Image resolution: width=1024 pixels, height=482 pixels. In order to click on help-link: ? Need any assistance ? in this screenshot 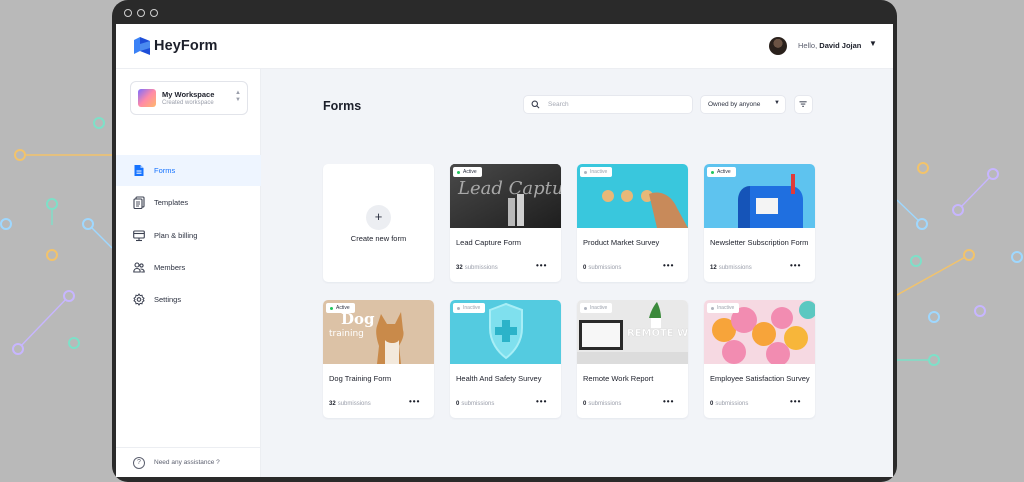, I will do `click(188, 462)`.